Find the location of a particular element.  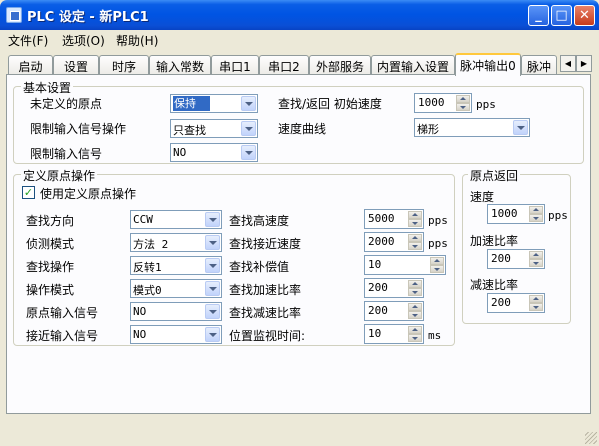

search-compensation-label: 查找补偿值 is located at coordinates (259, 267).